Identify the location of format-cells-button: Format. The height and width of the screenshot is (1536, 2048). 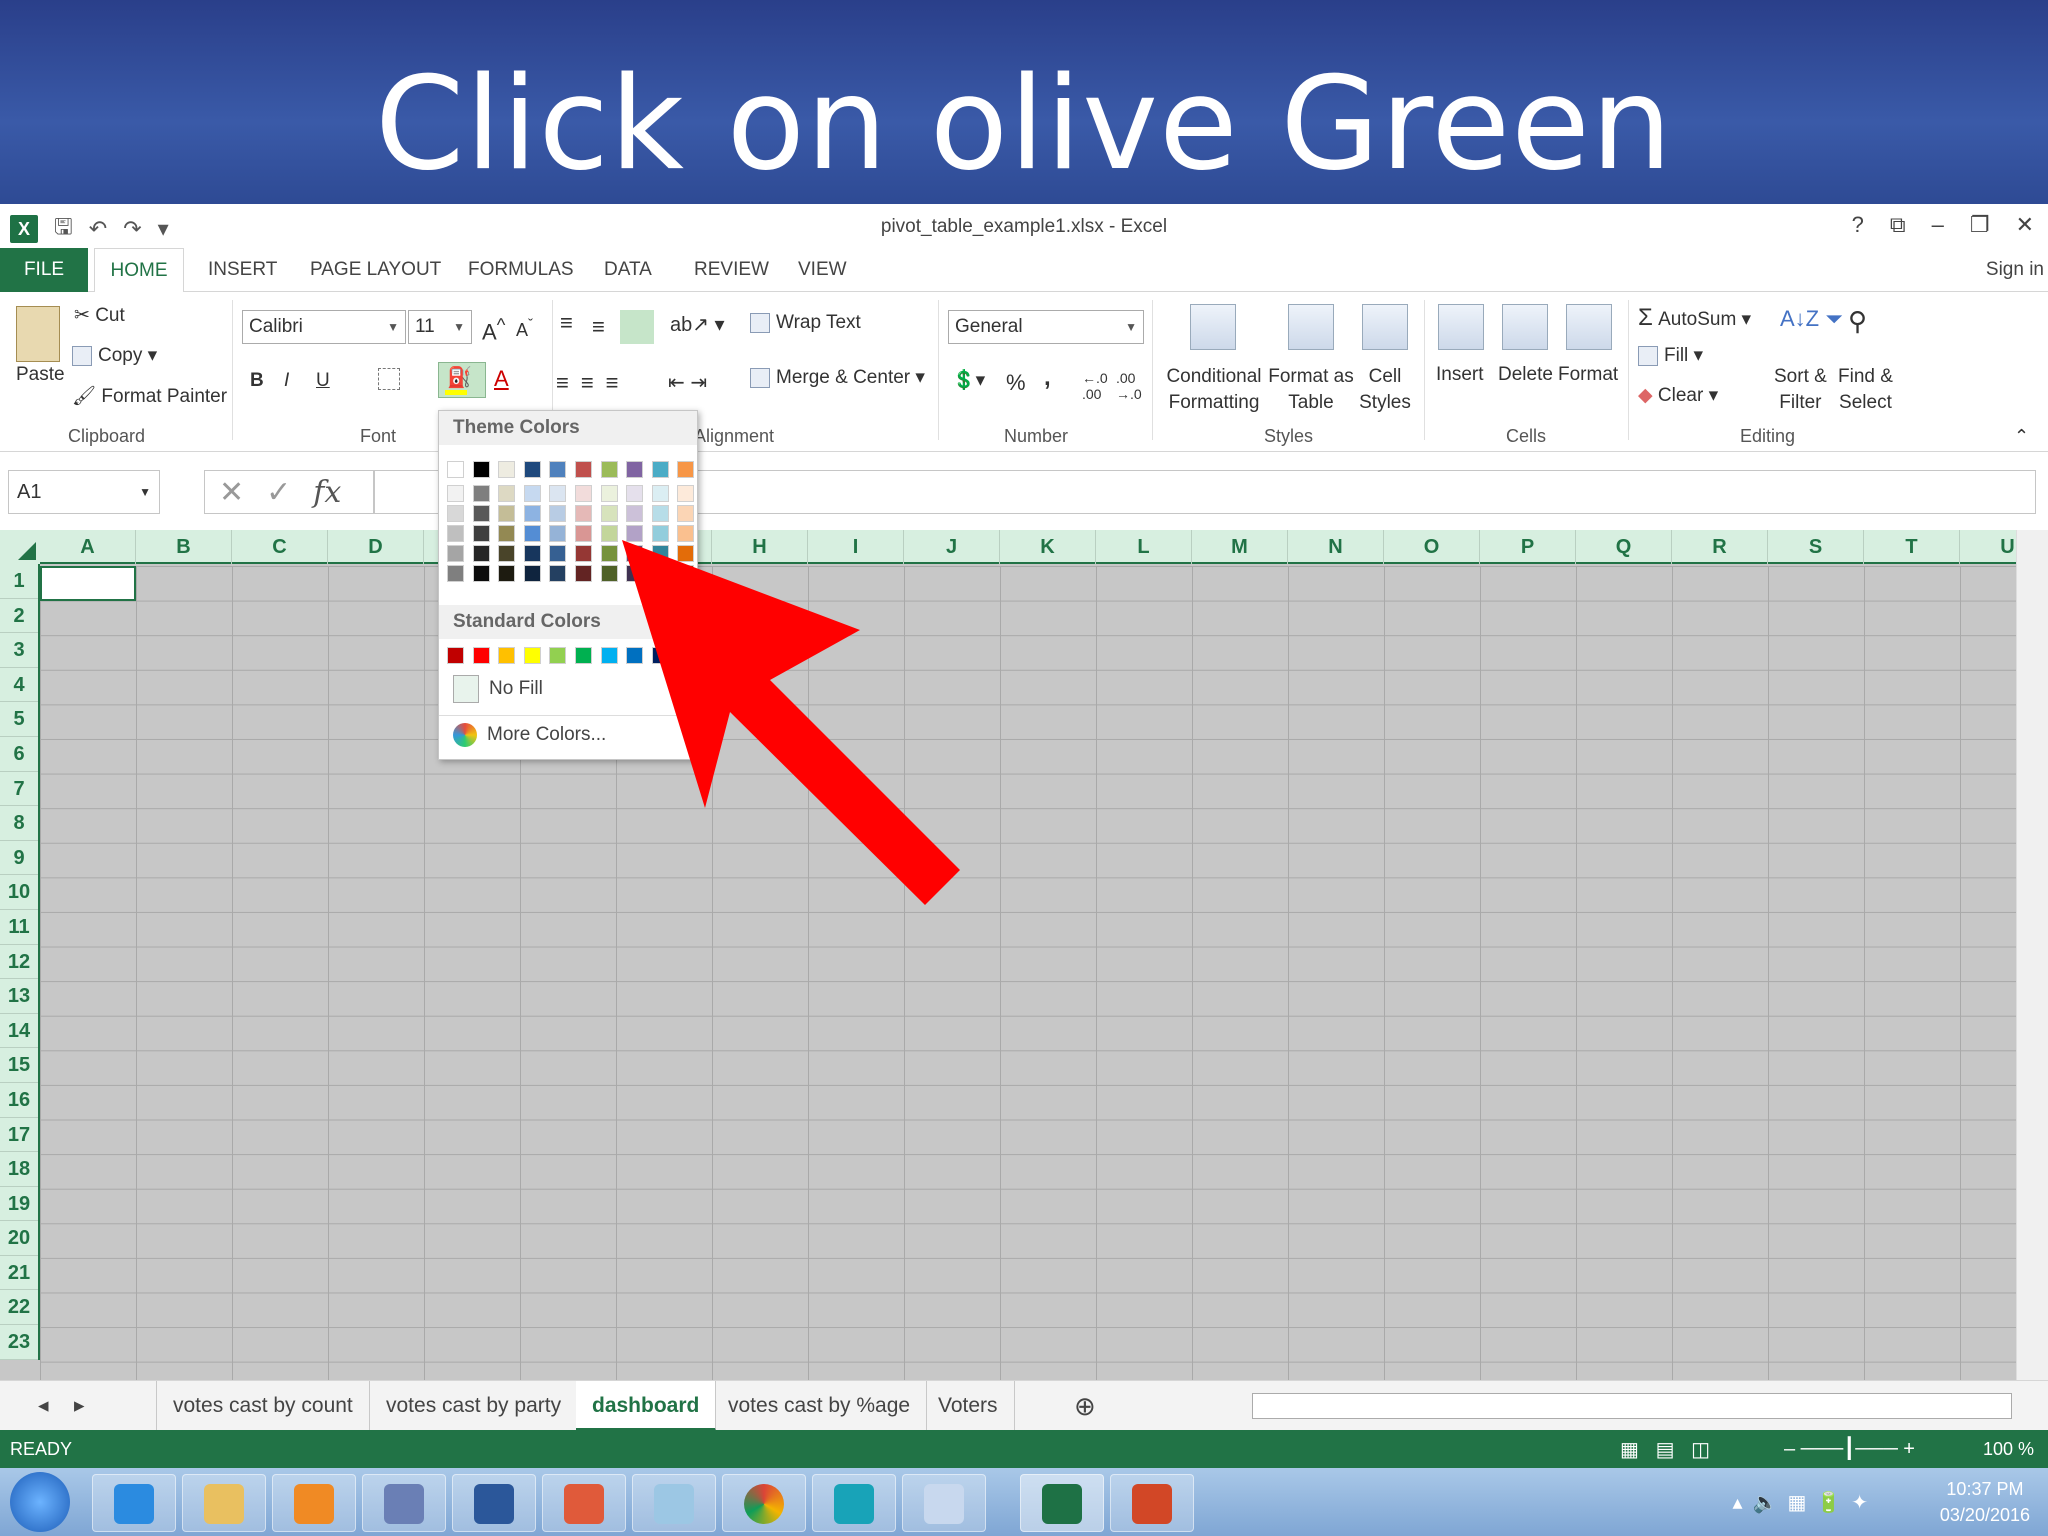
(1588, 375).